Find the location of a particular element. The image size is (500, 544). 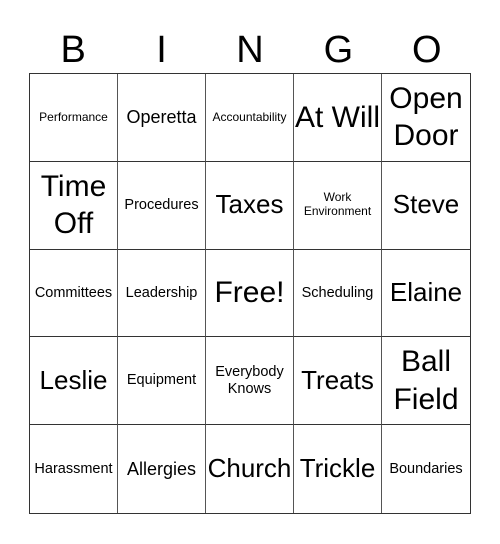

cell-label: Trickle is located at coordinates (337, 468).